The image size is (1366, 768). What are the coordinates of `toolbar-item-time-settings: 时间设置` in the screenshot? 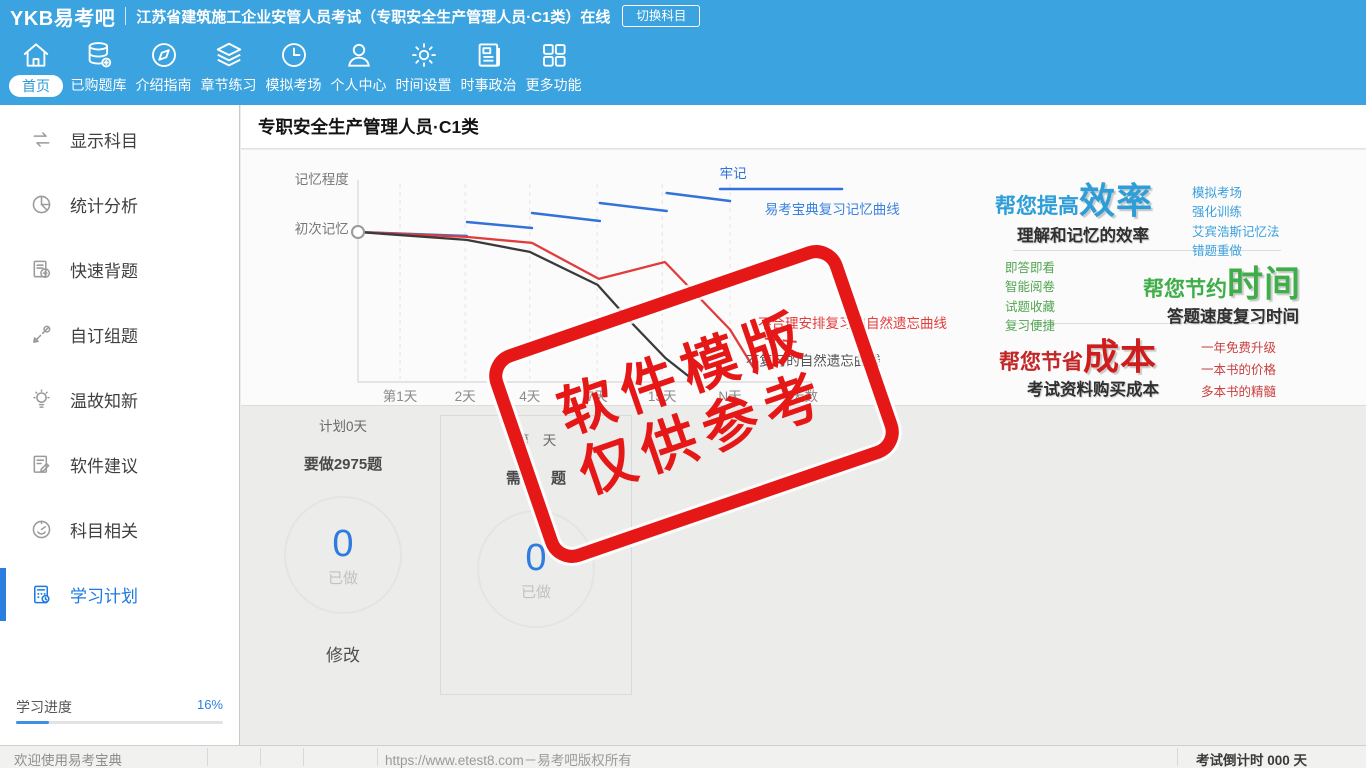 It's located at (423, 67).